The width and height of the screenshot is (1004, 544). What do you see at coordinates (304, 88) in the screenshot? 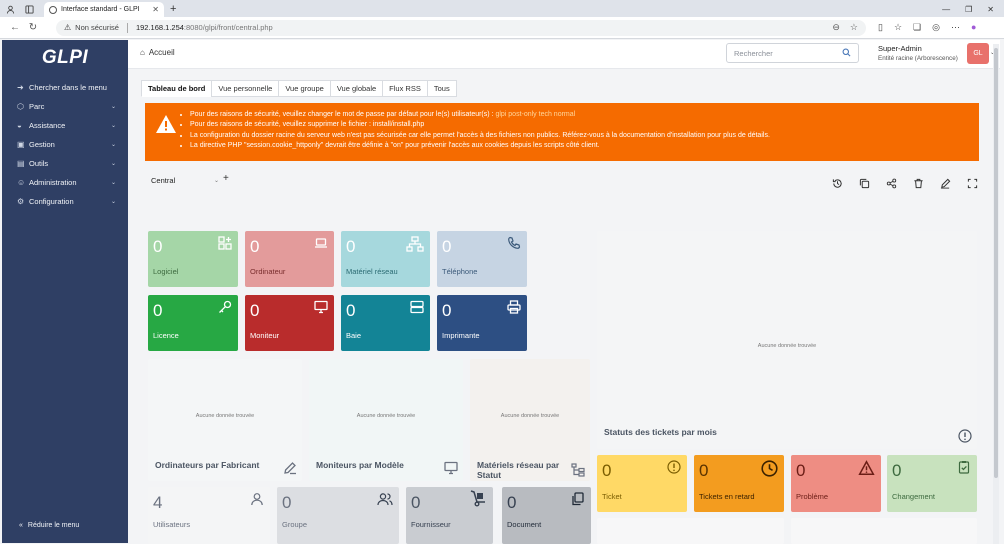
I see `tab-vue-groupe: Vue groupe` at bounding box center [304, 88].